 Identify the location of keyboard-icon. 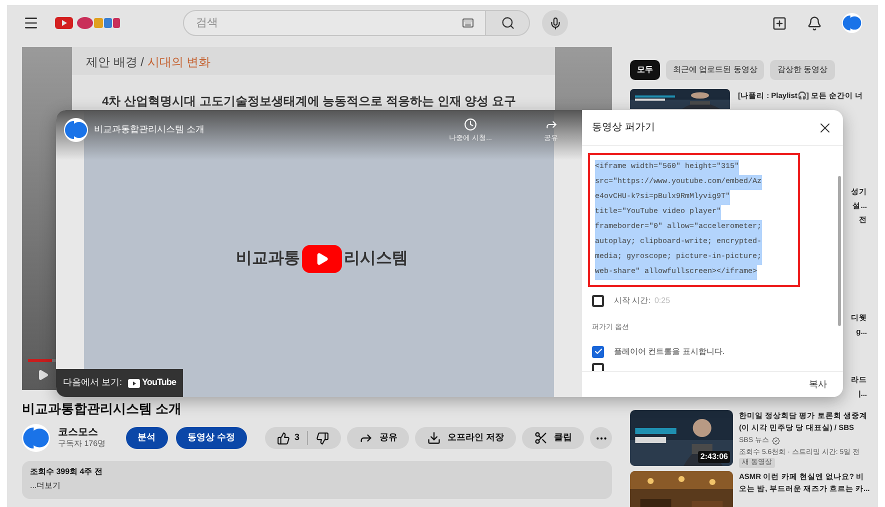
(468, 23).